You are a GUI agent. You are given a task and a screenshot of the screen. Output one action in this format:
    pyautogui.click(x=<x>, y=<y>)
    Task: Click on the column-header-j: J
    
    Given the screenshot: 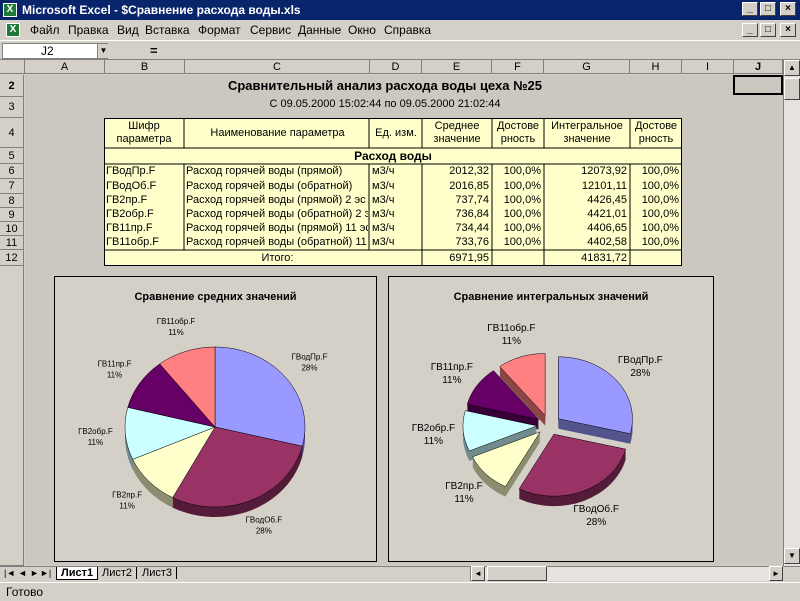 What is the action you would take?
    pyautogui.click(x=758, y=67)
    